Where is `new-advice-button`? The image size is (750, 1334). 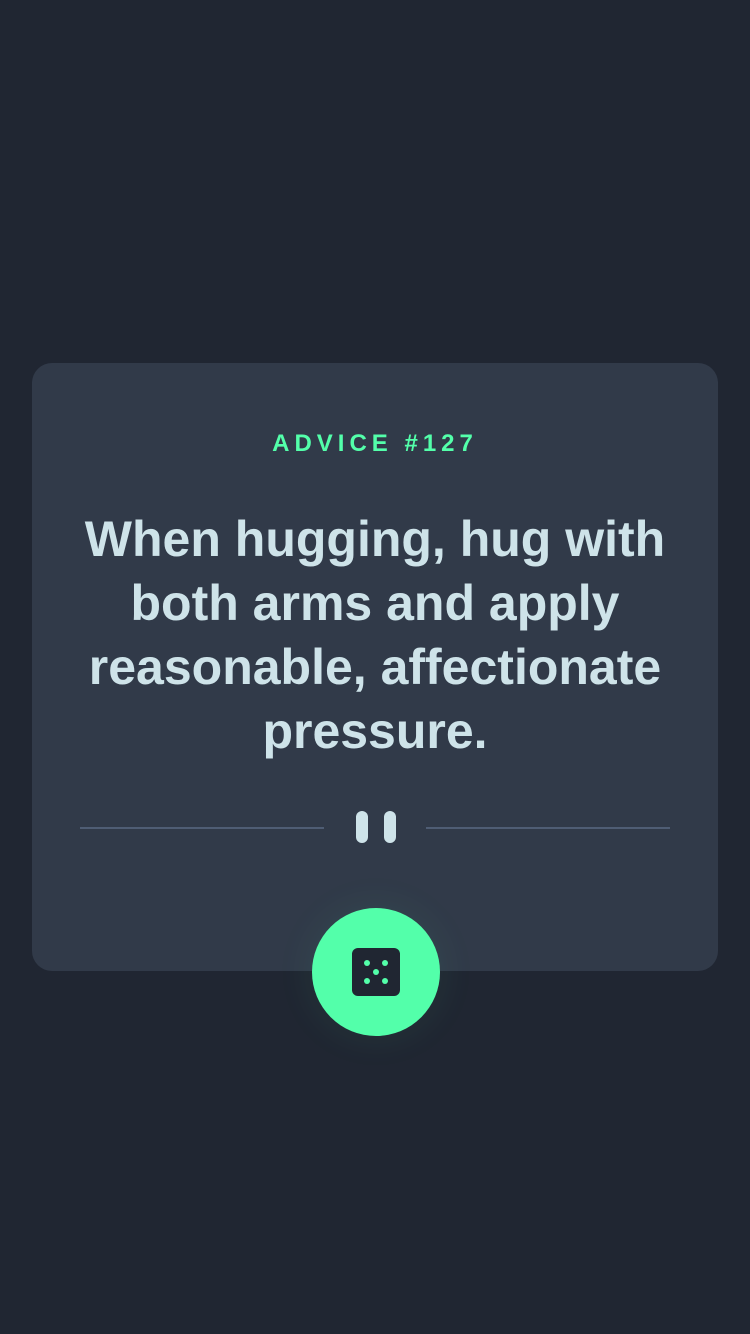
new-advice-button is located at coordinates (376, 972).